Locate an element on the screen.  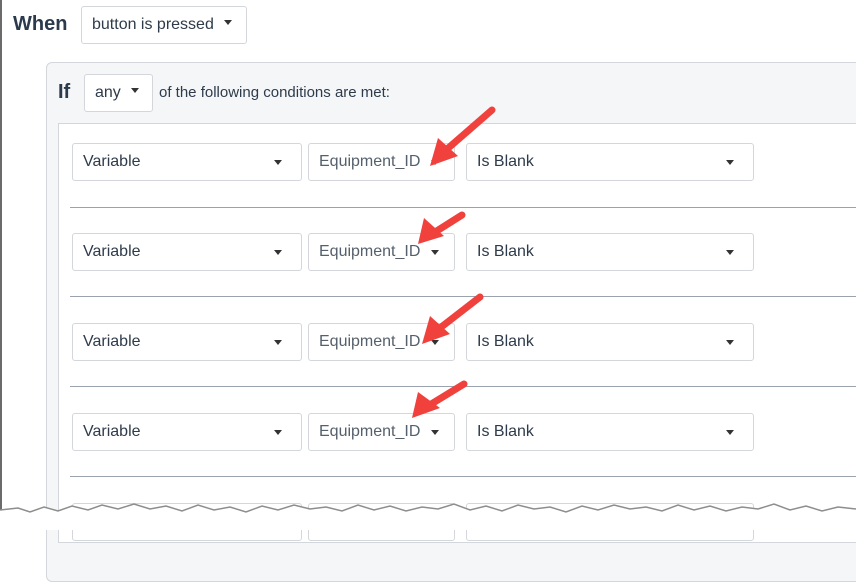
torn-edge-decoration is located at coordinates (428, 516).